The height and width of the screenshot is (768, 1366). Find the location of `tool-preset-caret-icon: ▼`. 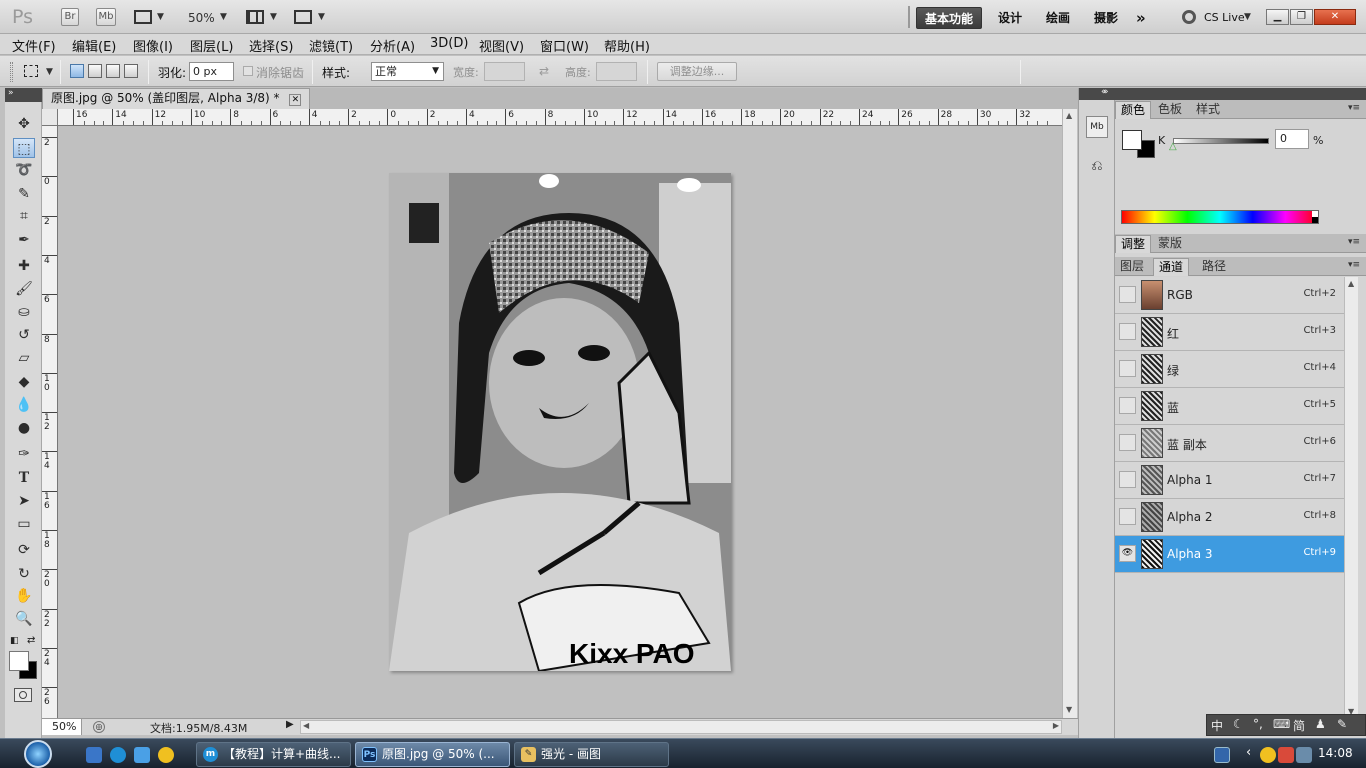

tool-preset-caret-icon: ▼ is located at coordinates (49, 72).